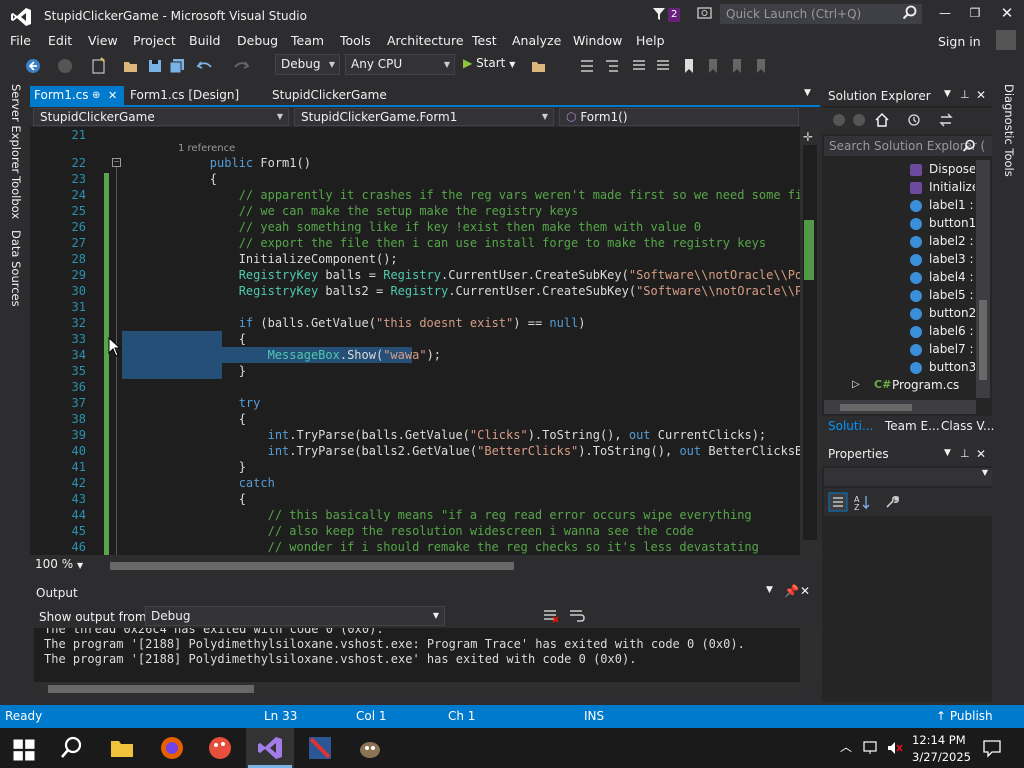 The image size is (1024, 768). What do you see at coordinates (952, 313) in the screenshot?
I see `tree-item: button2 :` at bounding box center [952, 313].